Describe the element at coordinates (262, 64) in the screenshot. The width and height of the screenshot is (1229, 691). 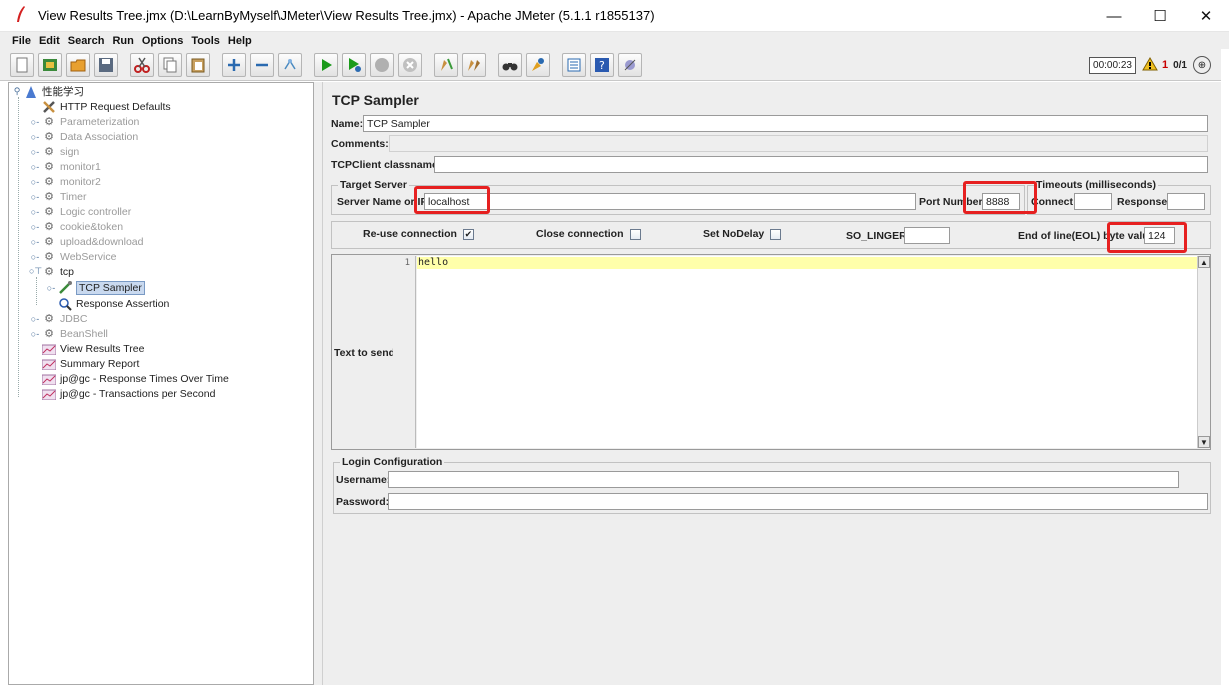
I see `collapse-all-icon` at that location.